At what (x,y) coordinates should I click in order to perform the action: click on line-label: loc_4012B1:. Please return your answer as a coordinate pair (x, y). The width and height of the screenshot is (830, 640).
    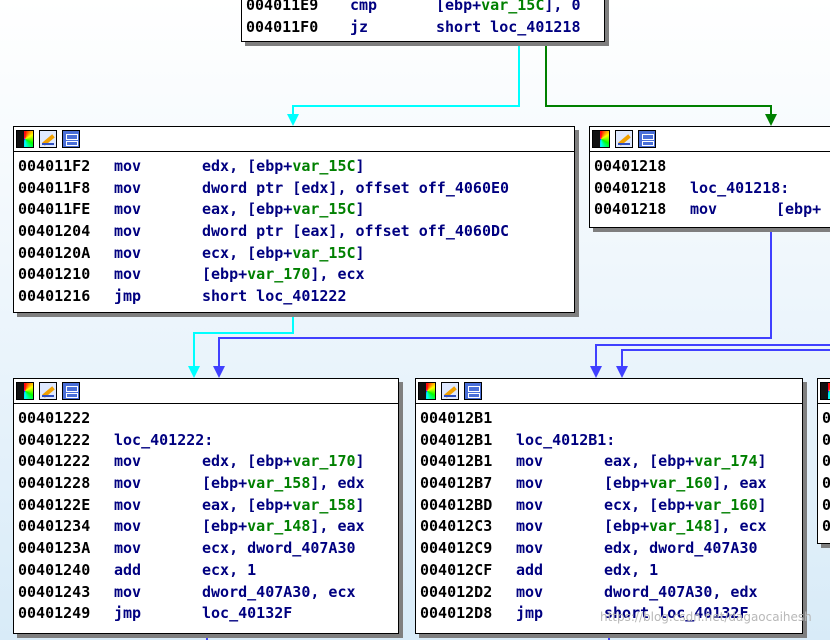
    Looking at the image, I should click on (566, 439).